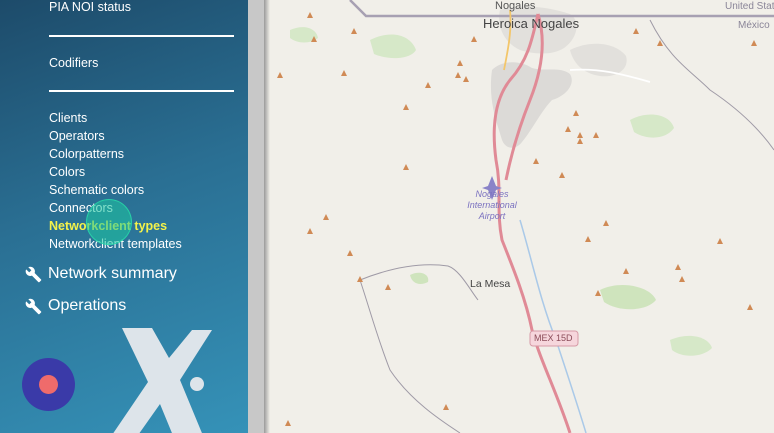 This screenshot has height=433, width=774. I want to click on sidebar-item-codifiers: Codifiers, so click(73, 63).